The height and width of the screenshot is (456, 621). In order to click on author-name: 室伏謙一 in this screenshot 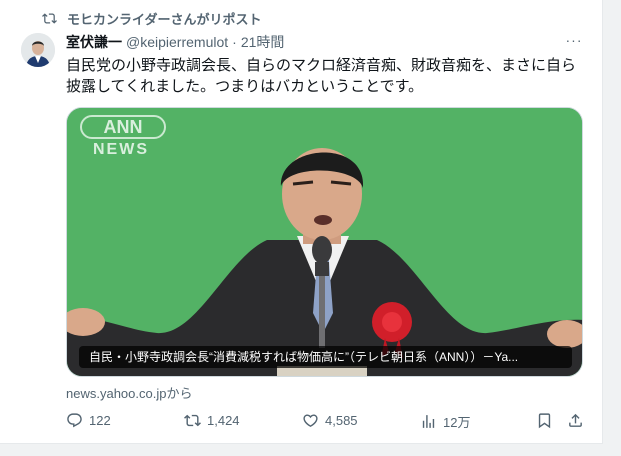, I will do `click(94, 42)`.